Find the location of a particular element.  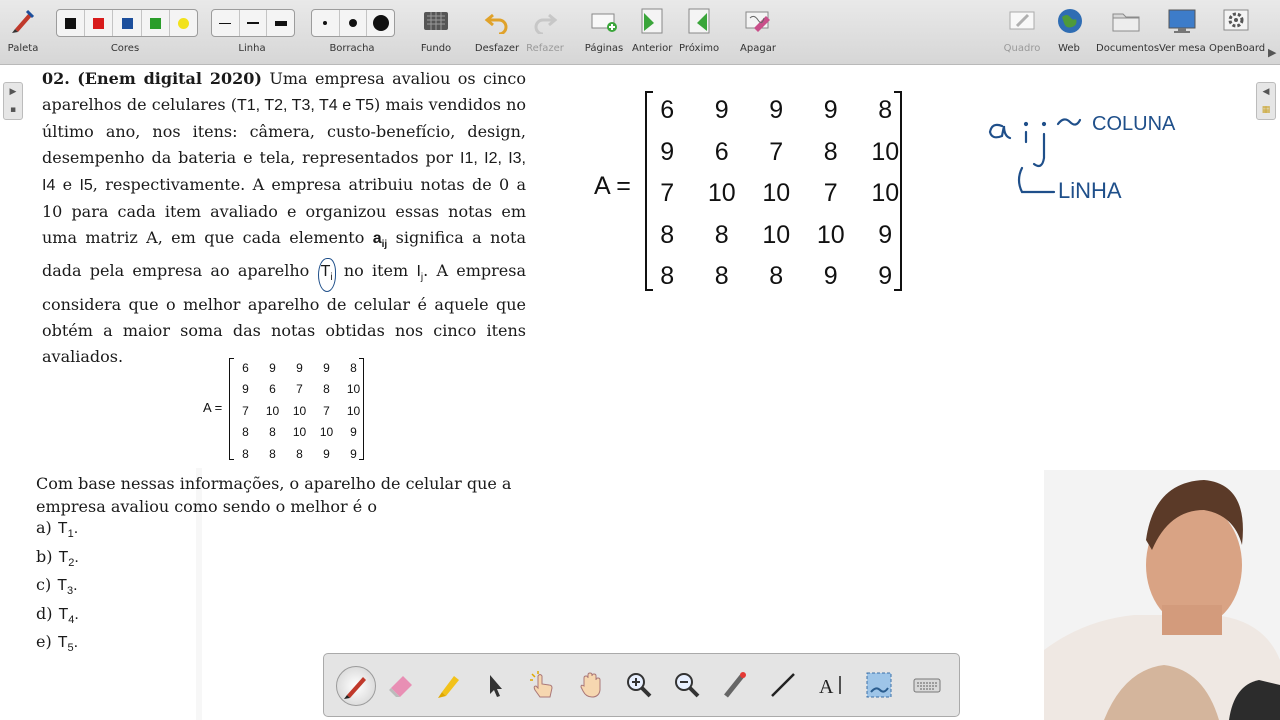

arrow-left-icon: ◀ is located at coordinates (1266, 92).